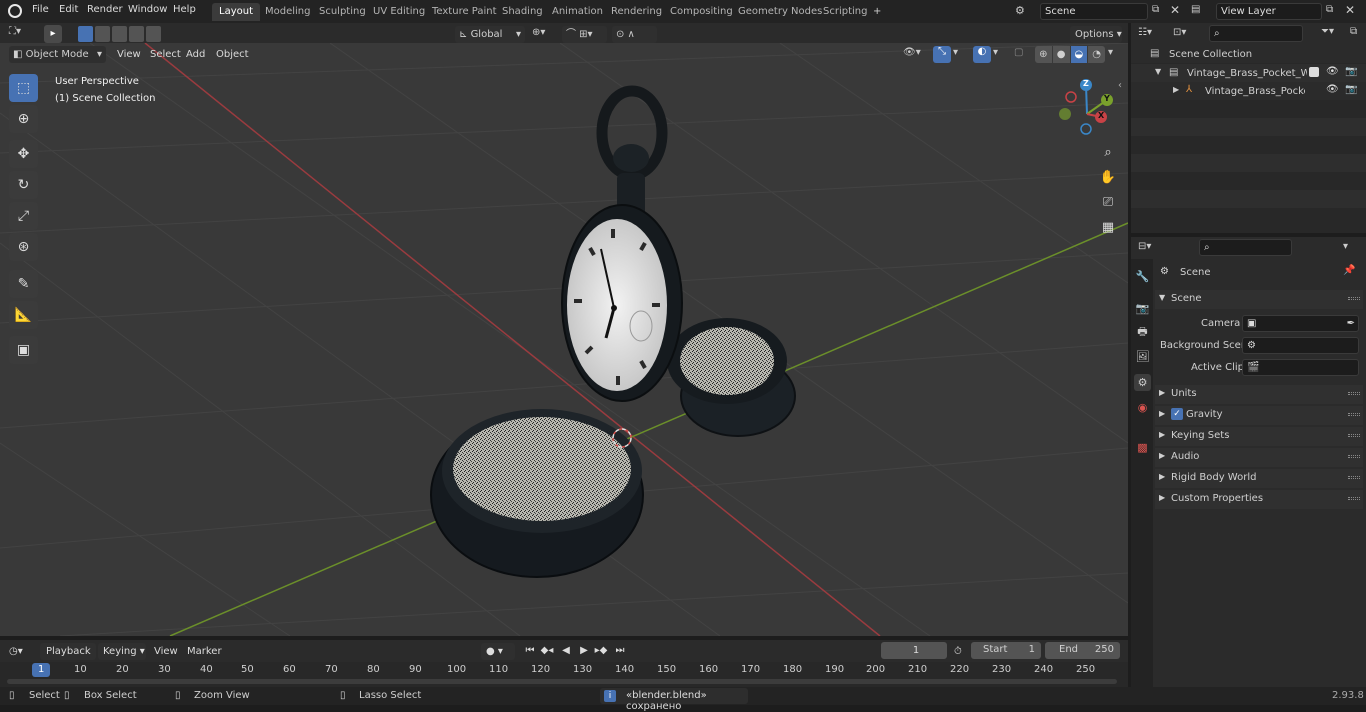 The width and height of the screenshot is (1366, 712). Describe the element at coordinates (1300, 323) in the screenshot. I see `camera-field: ▣ ✒` at that location.